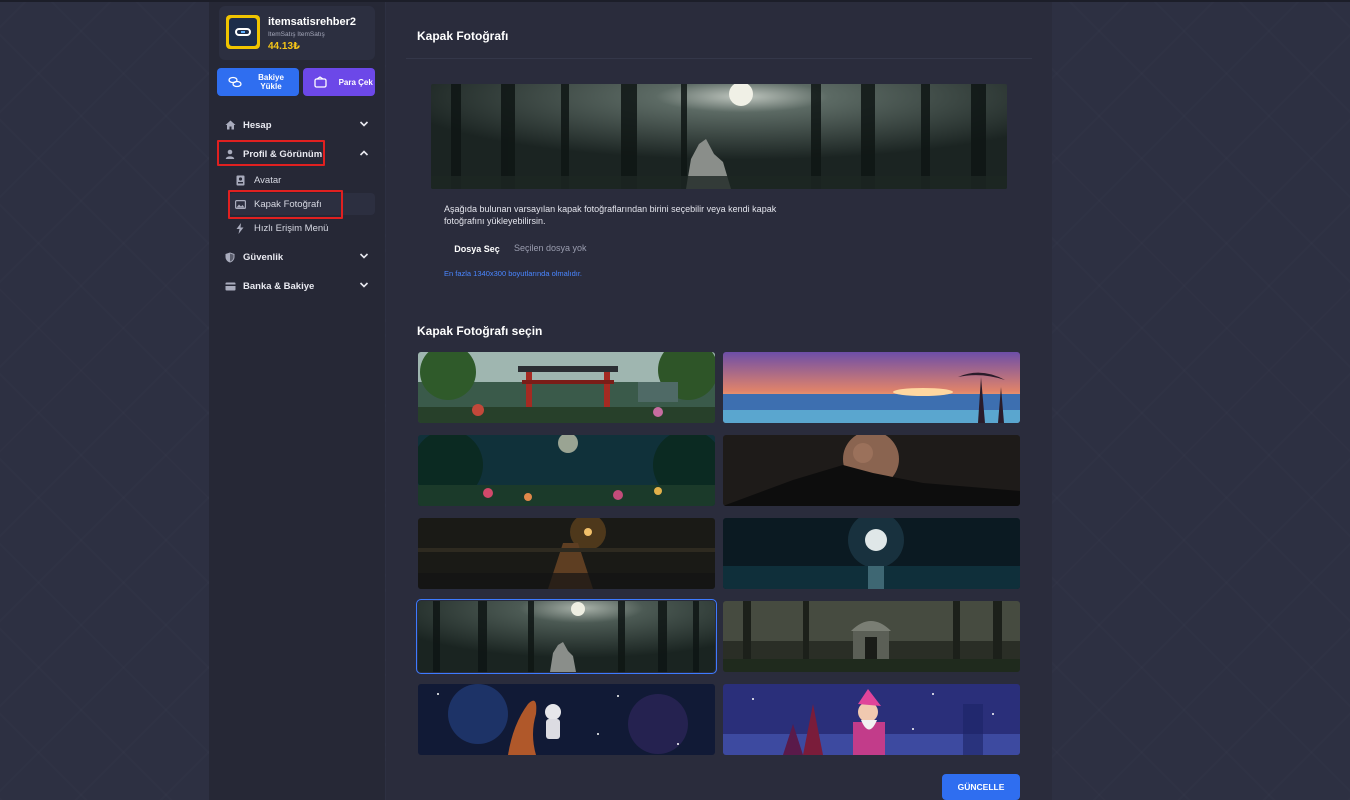  What do you see at coordinates (871, 553) in the screenshot?
I see `cover-option-full-moon-sea` at bounding box center [871, 553].